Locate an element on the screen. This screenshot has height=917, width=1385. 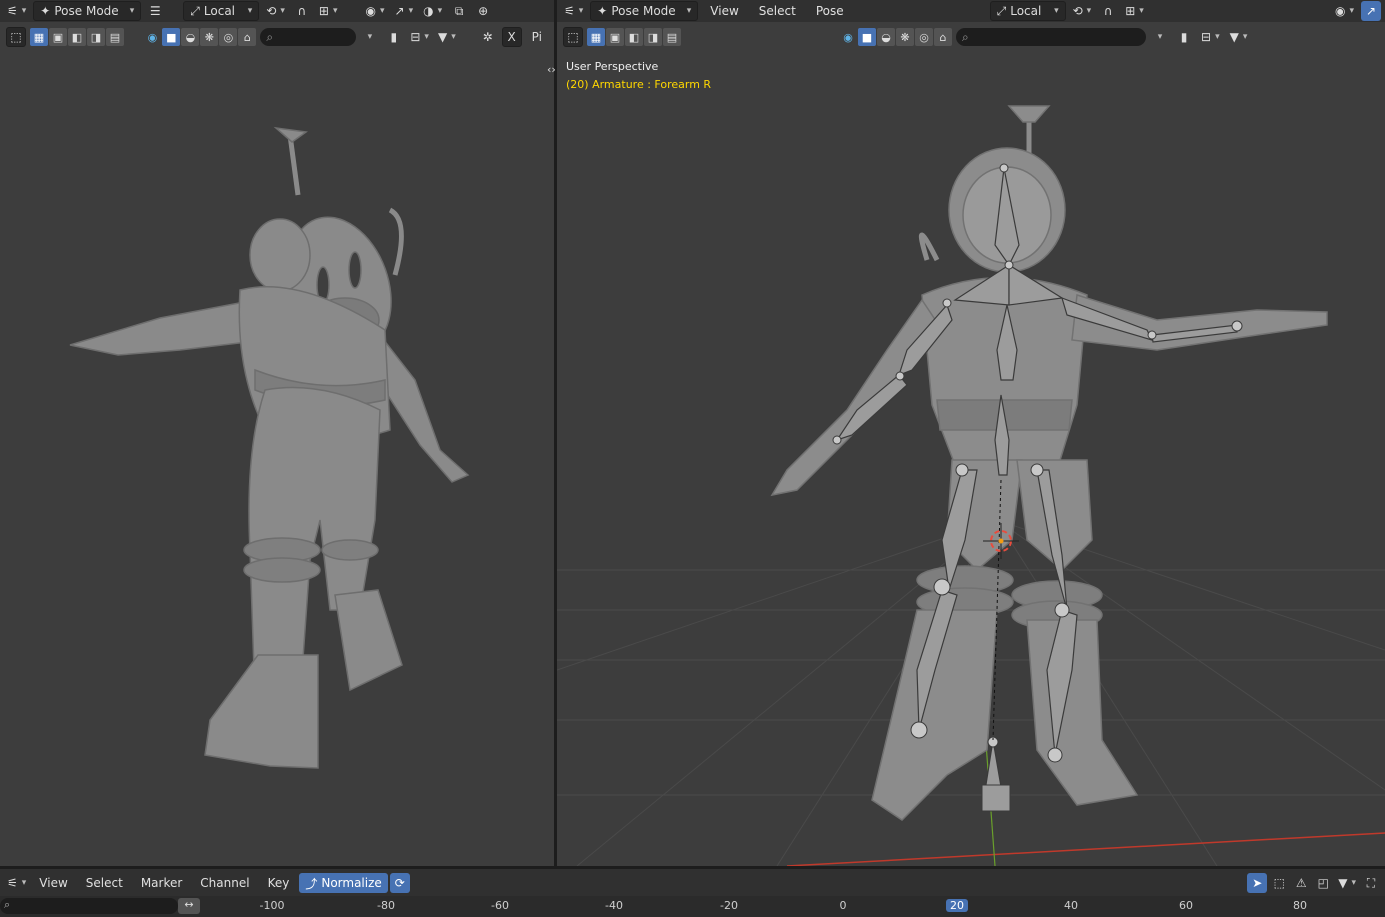
eye-icon: ◉ is located at coordinates (370, 11).